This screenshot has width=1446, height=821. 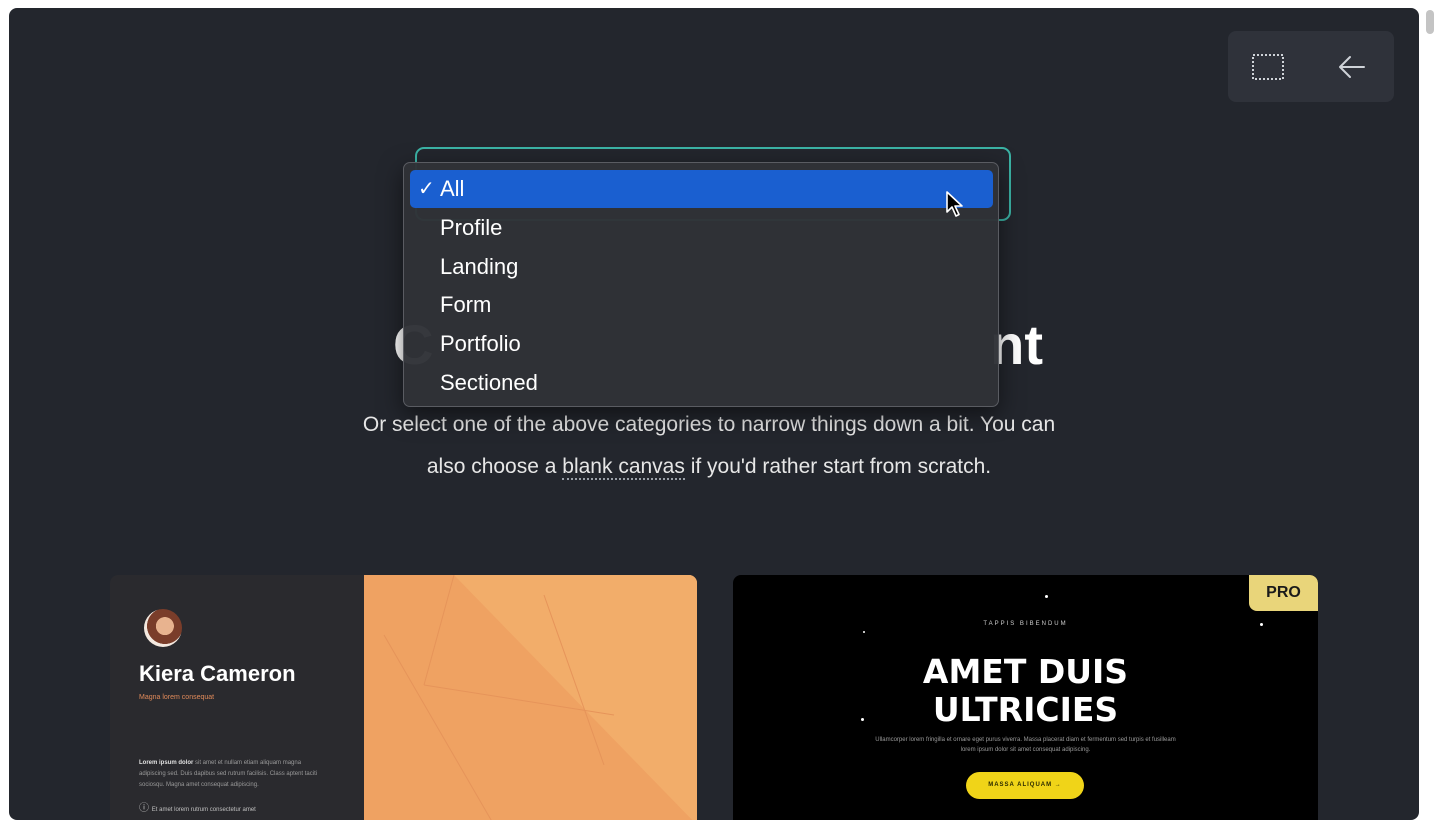 What do you see at coordinates (452, 188) in the screenshot?
I see `option-label: All` at bounding box center [452, 188].